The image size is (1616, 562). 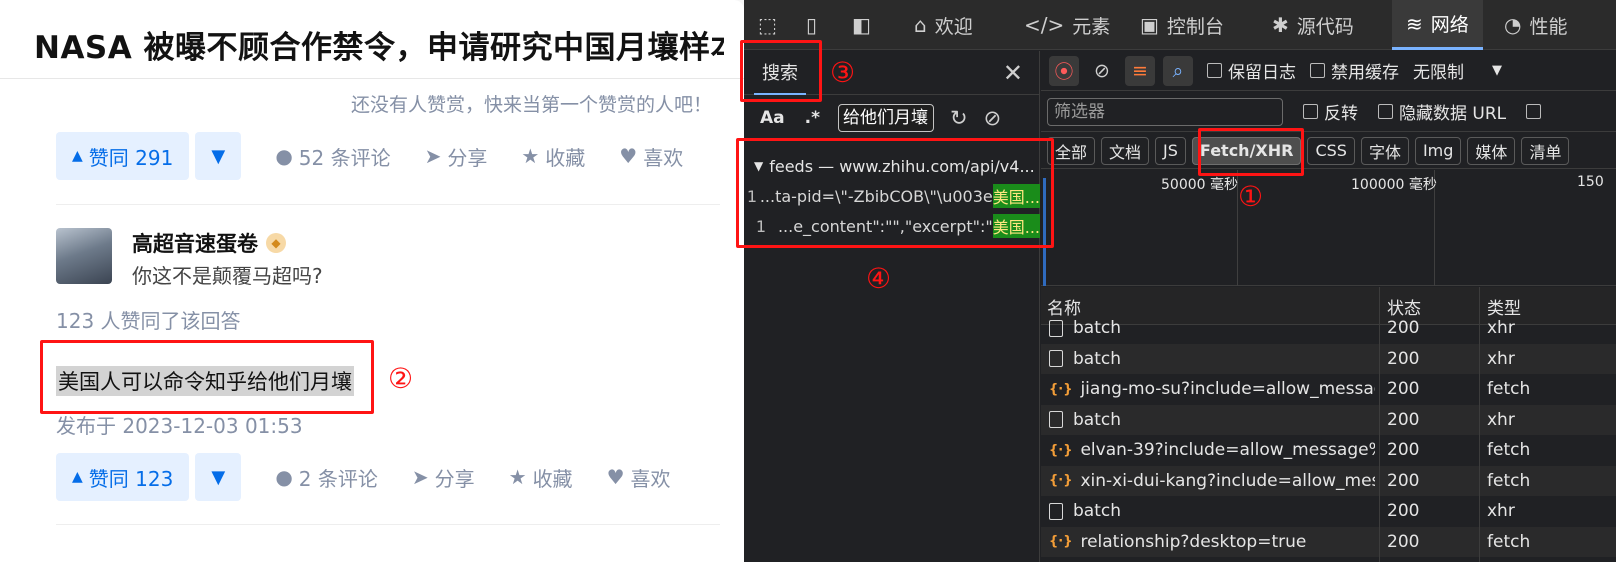 What do you see at coordinates (1442, 111) in the screenshot?
I see `hide-data-url-checkbox: 隐藏数据 URL` at bounding box center [1442, 111].